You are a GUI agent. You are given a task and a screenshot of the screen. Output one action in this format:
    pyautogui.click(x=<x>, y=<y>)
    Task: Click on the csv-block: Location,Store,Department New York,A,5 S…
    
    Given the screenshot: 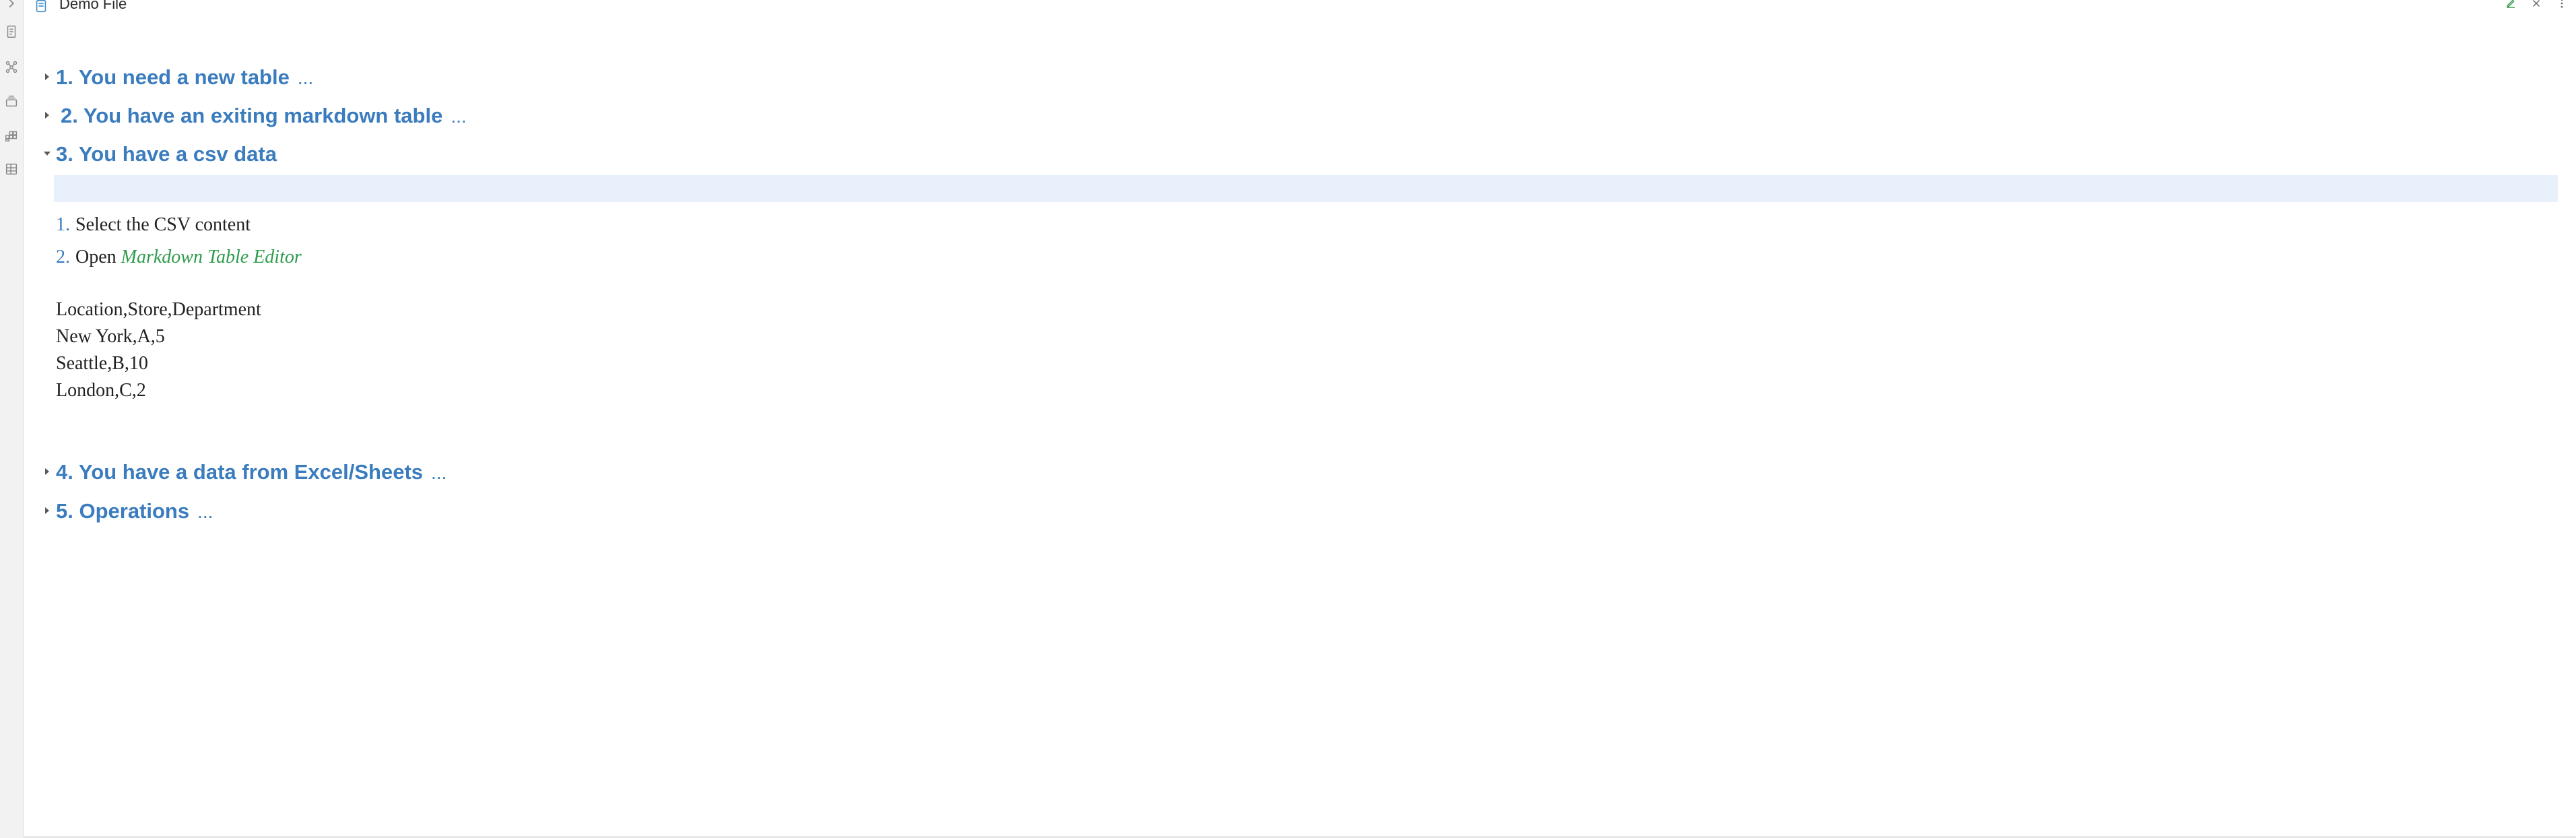 What is the action you would take?
    pyautogui.click(x=158, y=350)
    